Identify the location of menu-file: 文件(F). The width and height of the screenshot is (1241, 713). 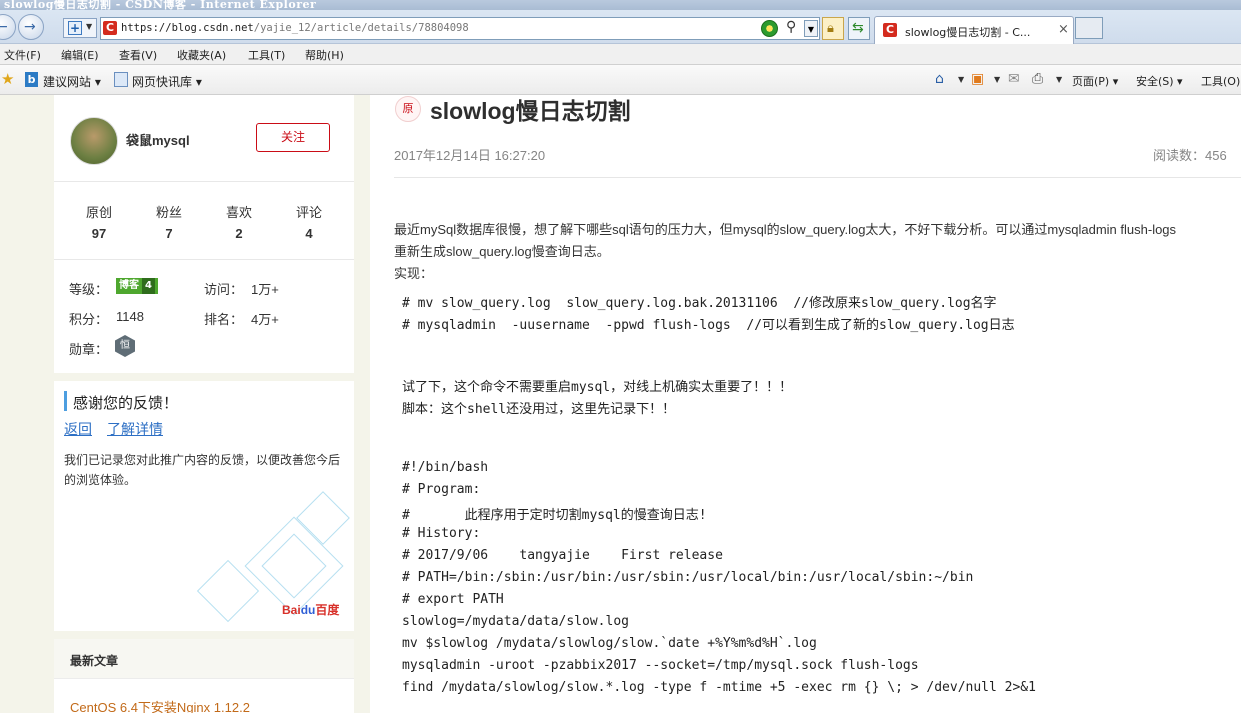
(22, 55).